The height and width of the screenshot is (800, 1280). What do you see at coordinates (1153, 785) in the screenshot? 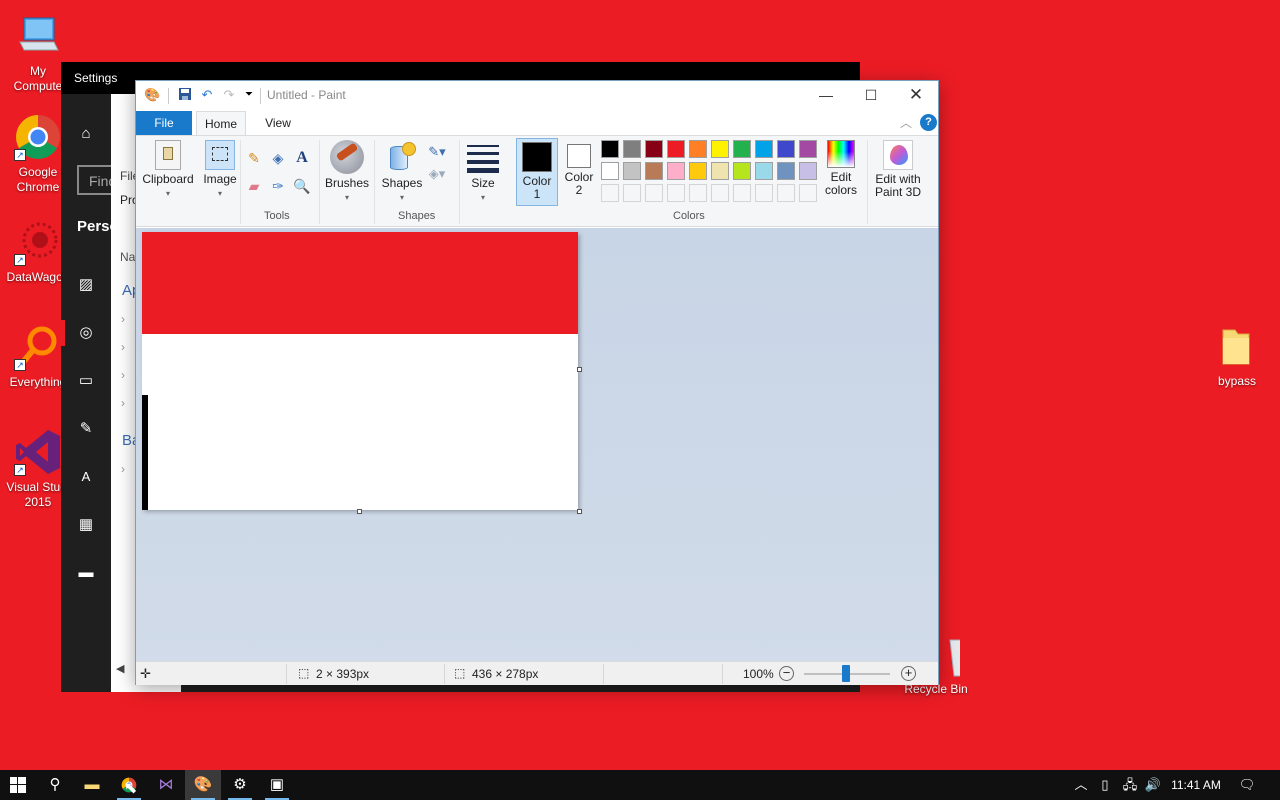
I see `volume-icon: 🔊` at bounding box center [1153, 785].